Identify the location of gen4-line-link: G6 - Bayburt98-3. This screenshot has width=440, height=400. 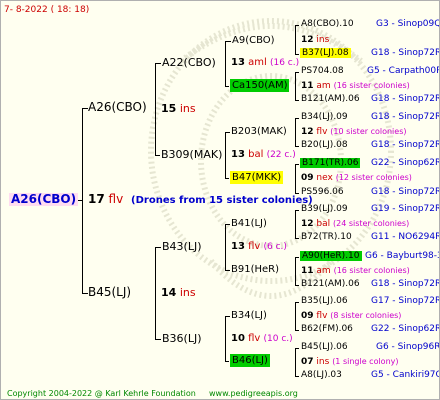
(402, 256).